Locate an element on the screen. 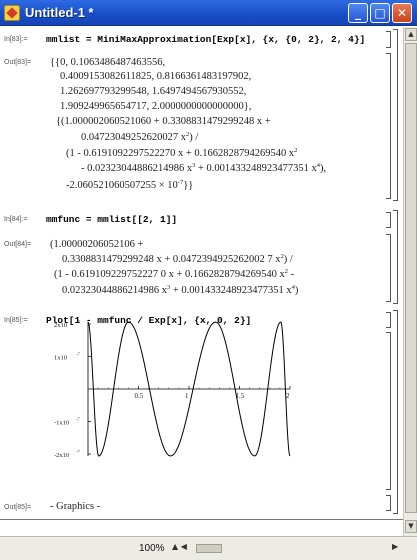 This screenshot has height=560, width=417. output-line: 0.4009153082611825, 0.8166361483197902, is located at coordinates (156, 76).